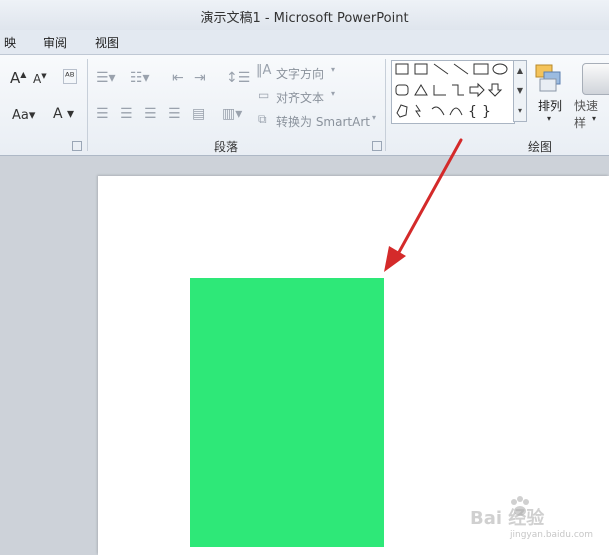  What do you see at coordinates (552, 535) in the screenshot?
I see `watermark-url: jingyan.baidu.com` at bounding box center [552, 535].